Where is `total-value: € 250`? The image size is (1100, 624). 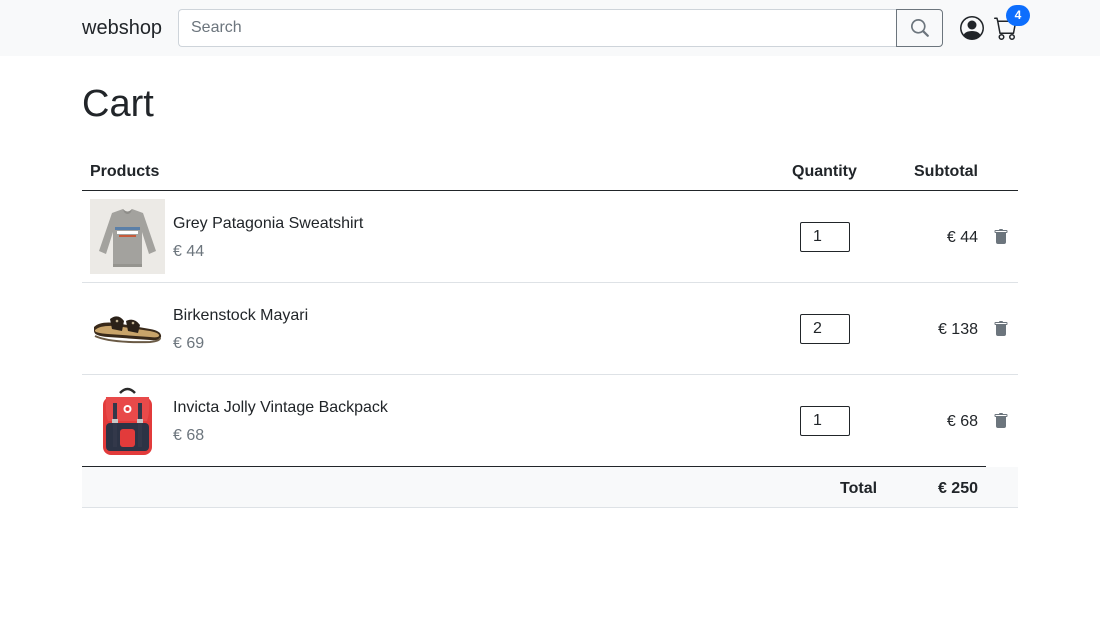 total-value: € 250 is located at coordinates (957, 488).